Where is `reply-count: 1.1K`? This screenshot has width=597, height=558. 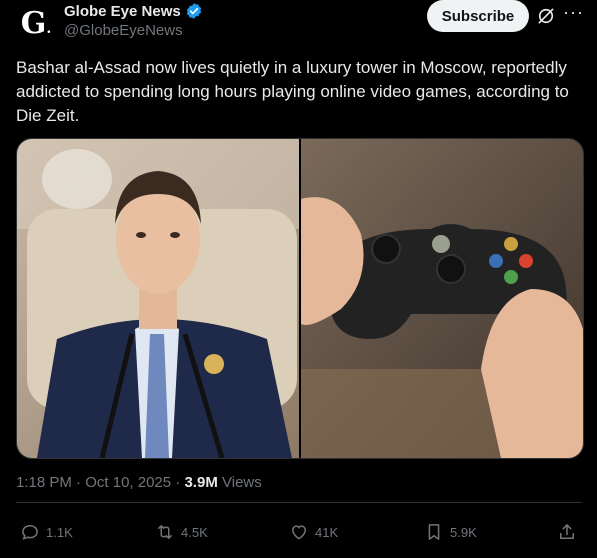
reply-count: 1.1K is located at coordinates (59, 532).